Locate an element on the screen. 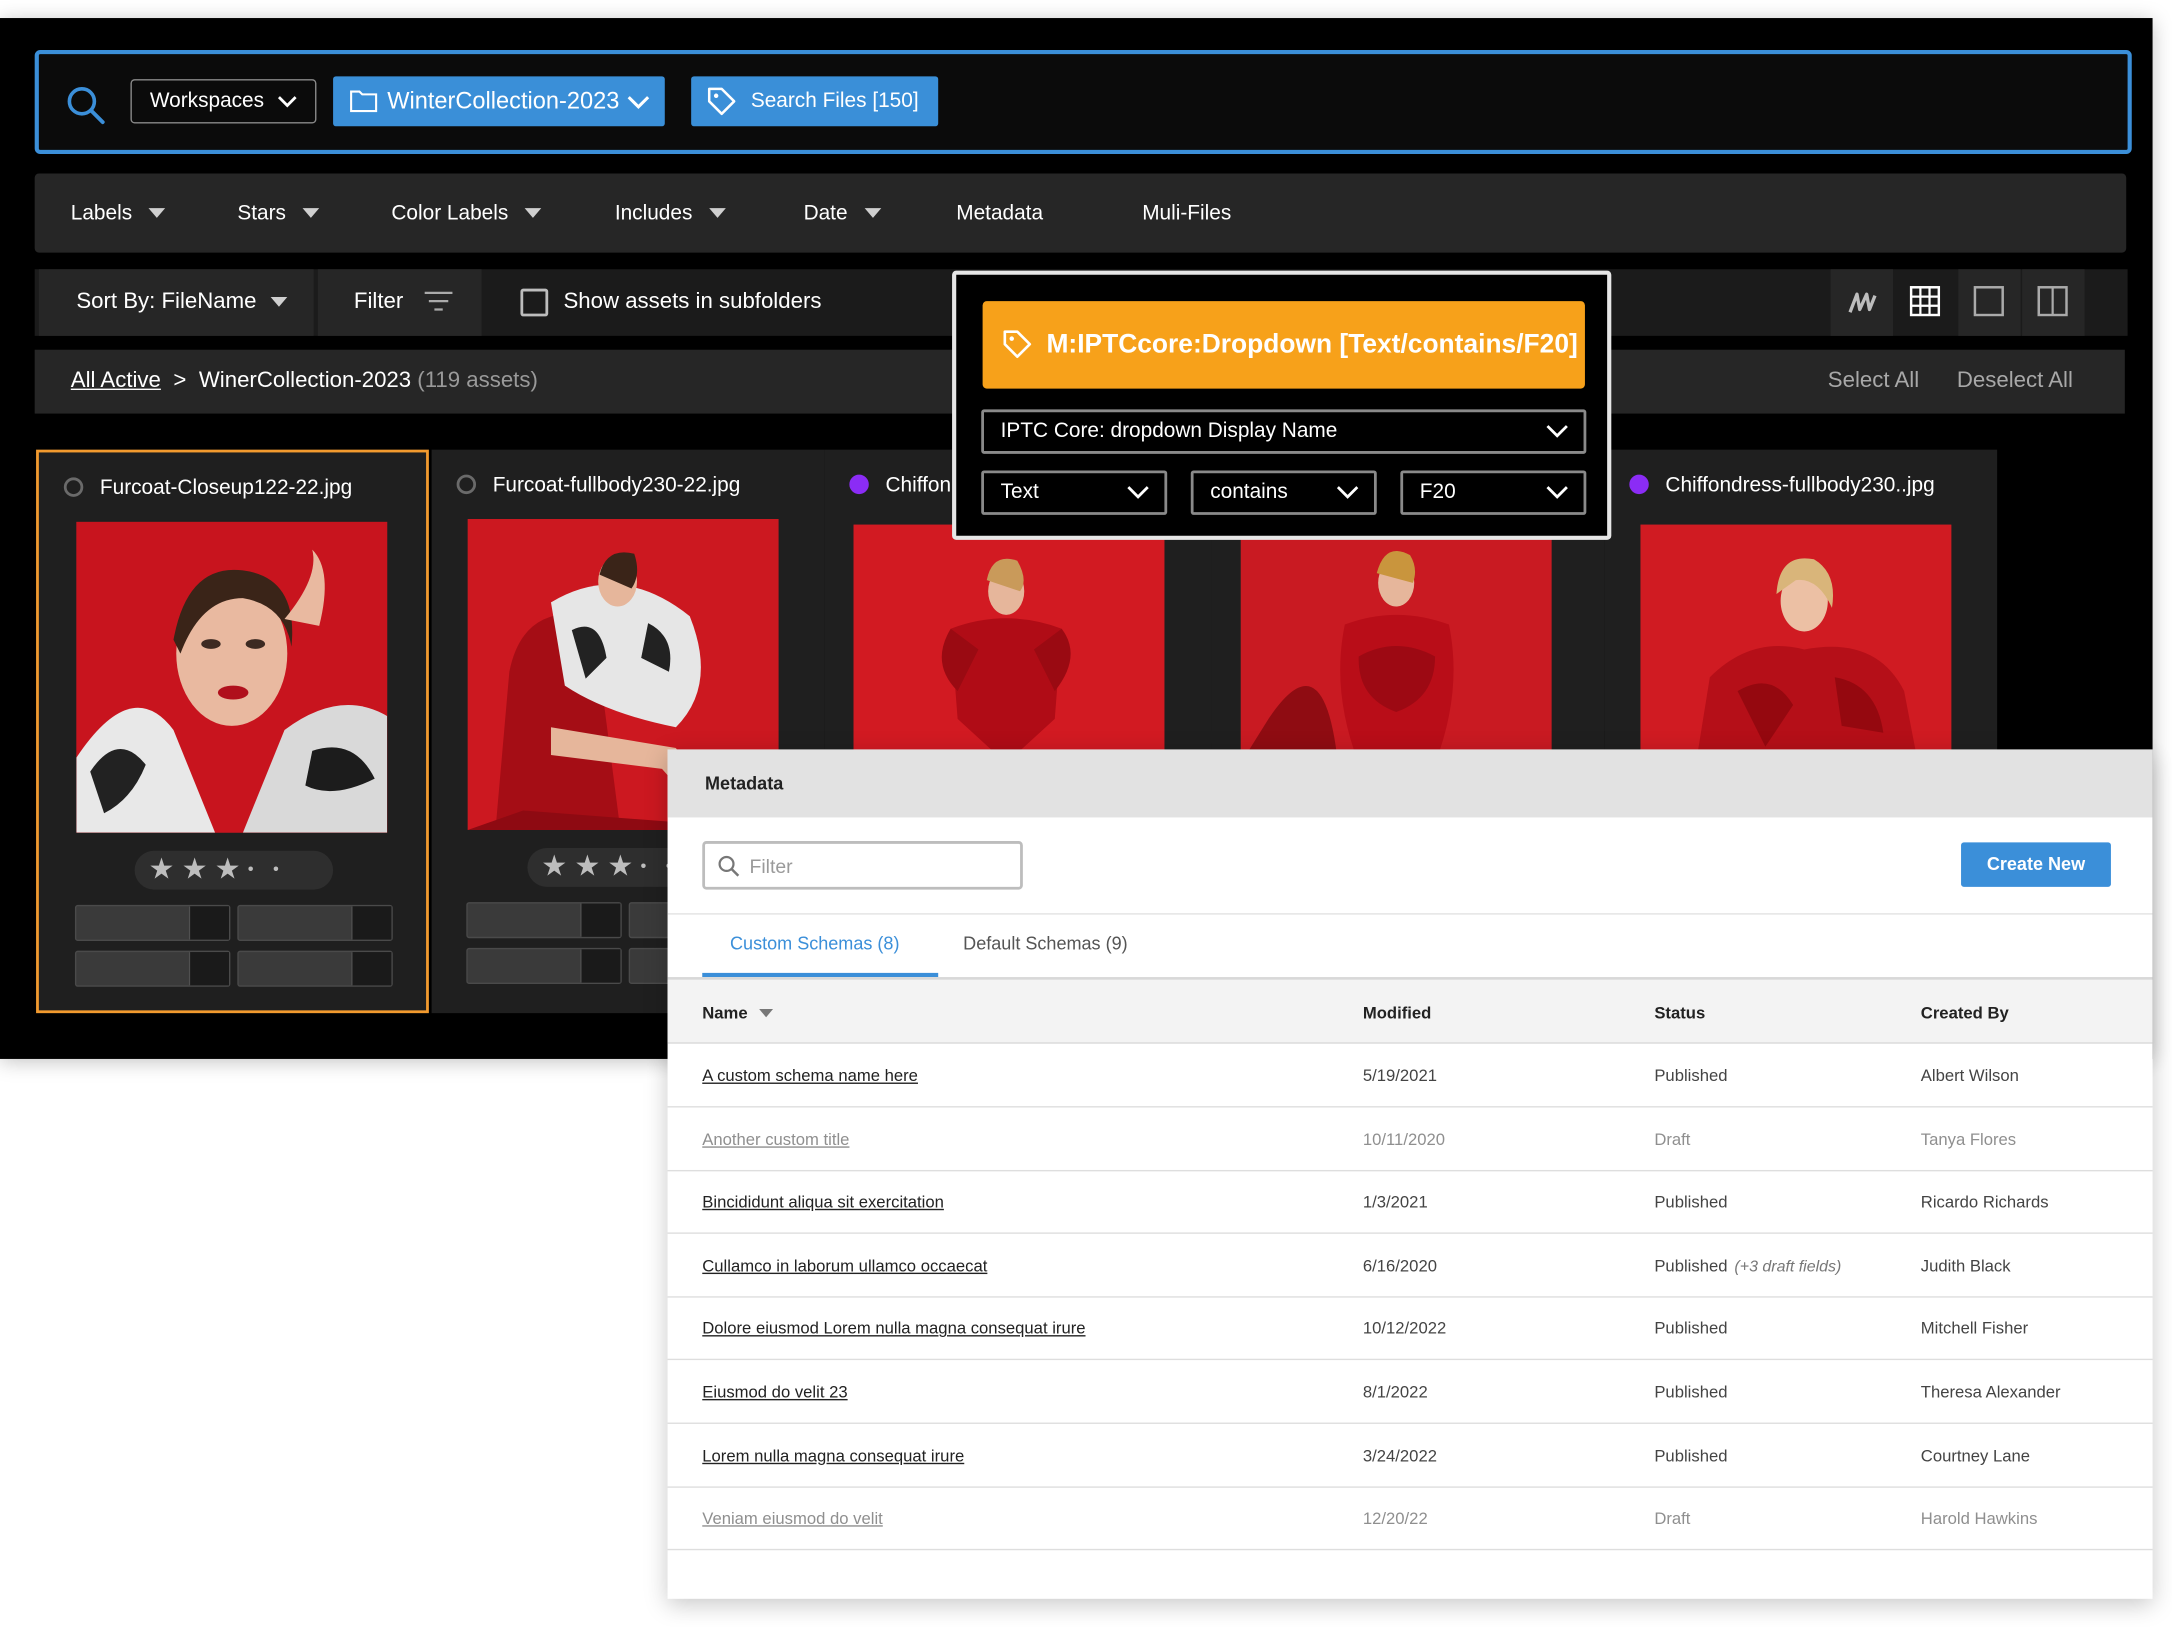 This screenshot has width=2172, height=1627. modified-date: 12/20/22 is located at coordinates (1395, 1518).